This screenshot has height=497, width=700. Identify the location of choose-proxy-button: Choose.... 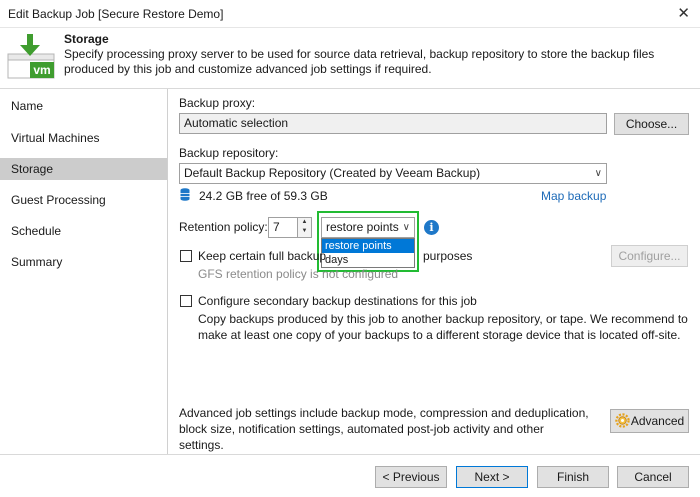
(651, 124).